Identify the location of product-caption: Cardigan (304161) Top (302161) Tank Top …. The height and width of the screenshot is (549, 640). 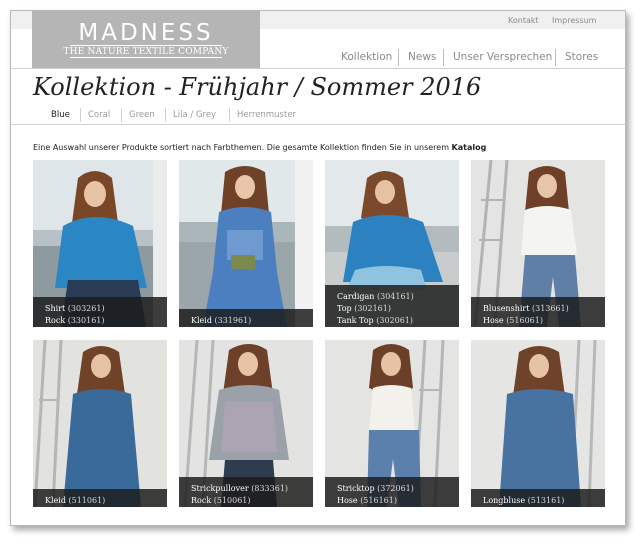
(392, 306).